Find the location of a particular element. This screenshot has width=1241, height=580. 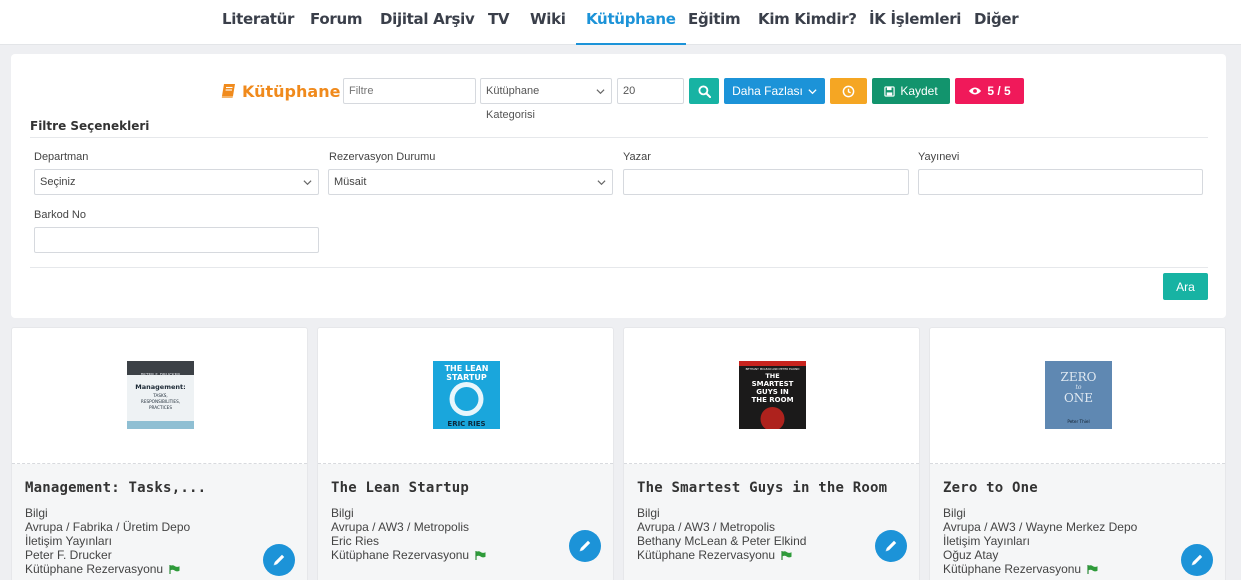

nav-item-tv: TV is located at coordinates (499, 22).